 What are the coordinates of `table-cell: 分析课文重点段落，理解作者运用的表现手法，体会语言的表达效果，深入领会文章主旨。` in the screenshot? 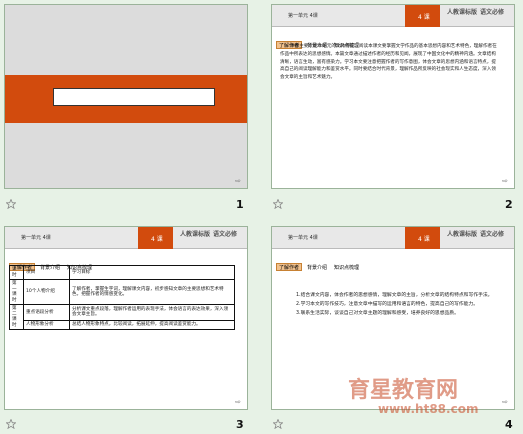 It's located at (152, 312).